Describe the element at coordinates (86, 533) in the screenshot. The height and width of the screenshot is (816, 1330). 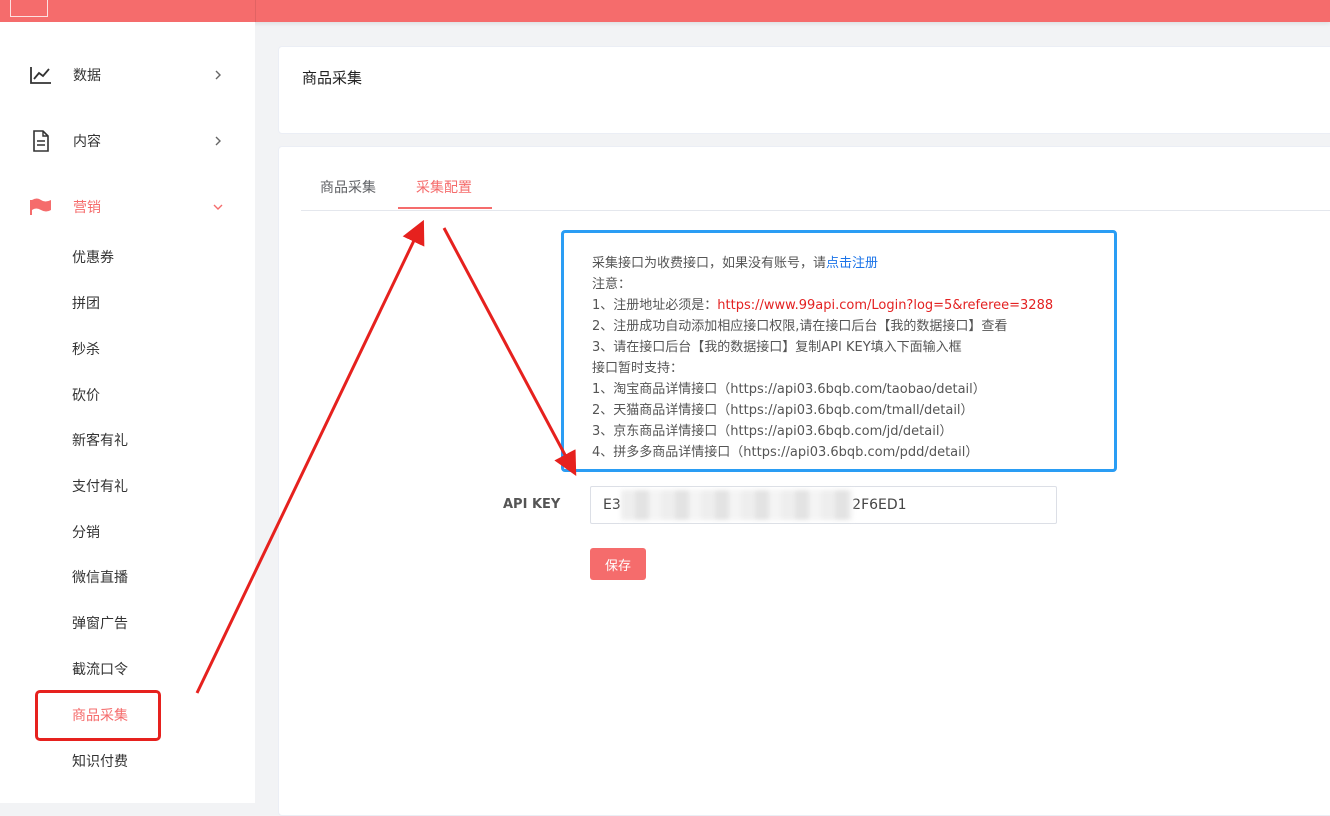
I see `sidebar-item-distribution: 分销` at that location.